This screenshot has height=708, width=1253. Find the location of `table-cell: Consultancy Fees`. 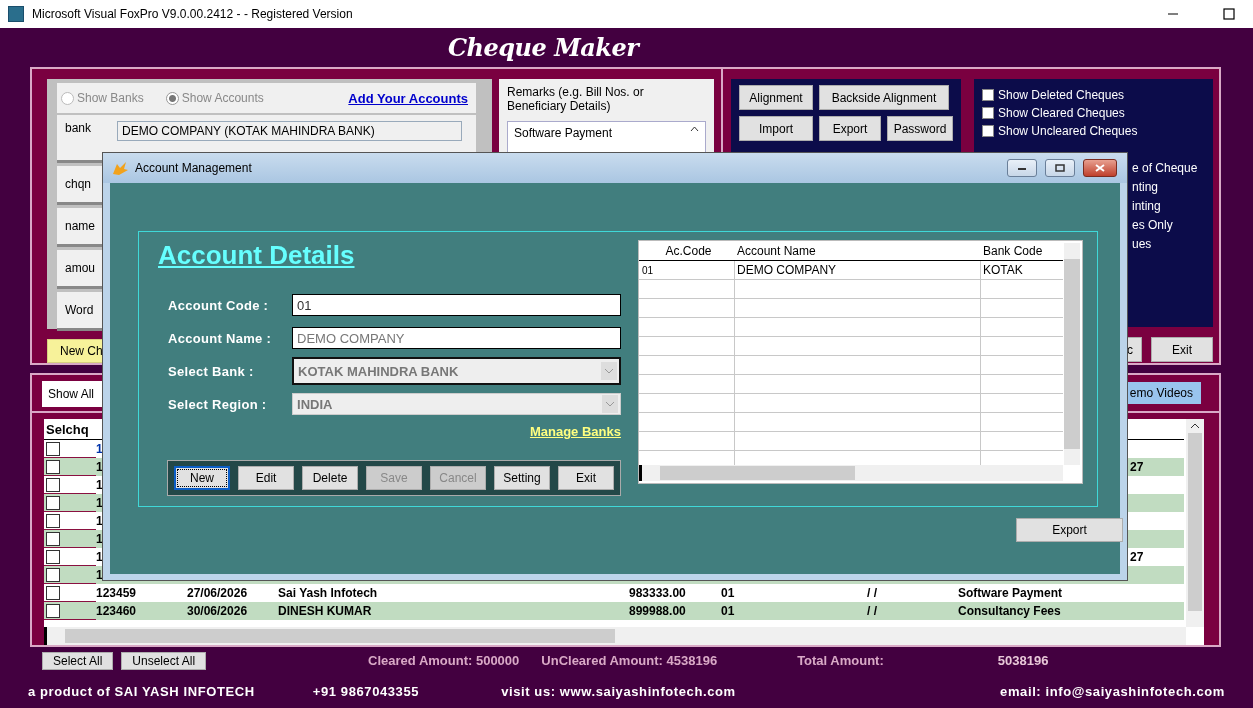

table-cell: Consultancy Fees is located at coordinates (1009, 611).